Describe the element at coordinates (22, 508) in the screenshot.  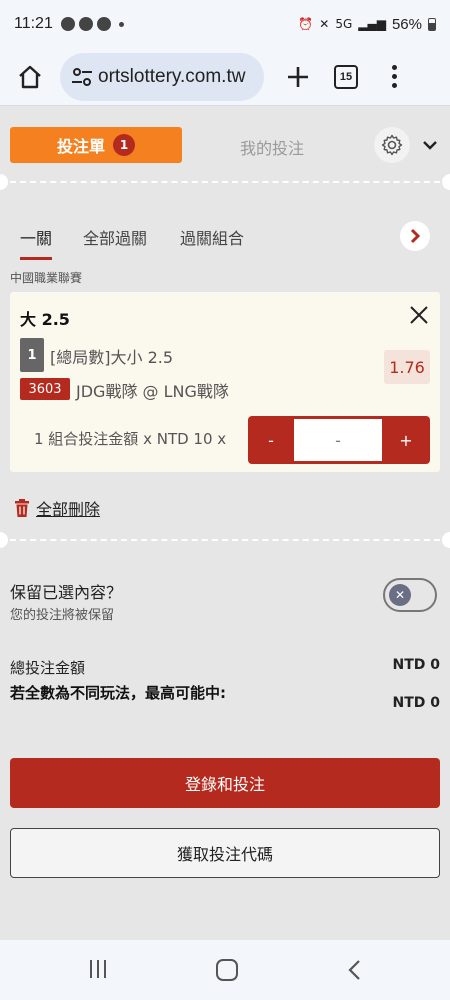
I see `trash-icon` at that location.